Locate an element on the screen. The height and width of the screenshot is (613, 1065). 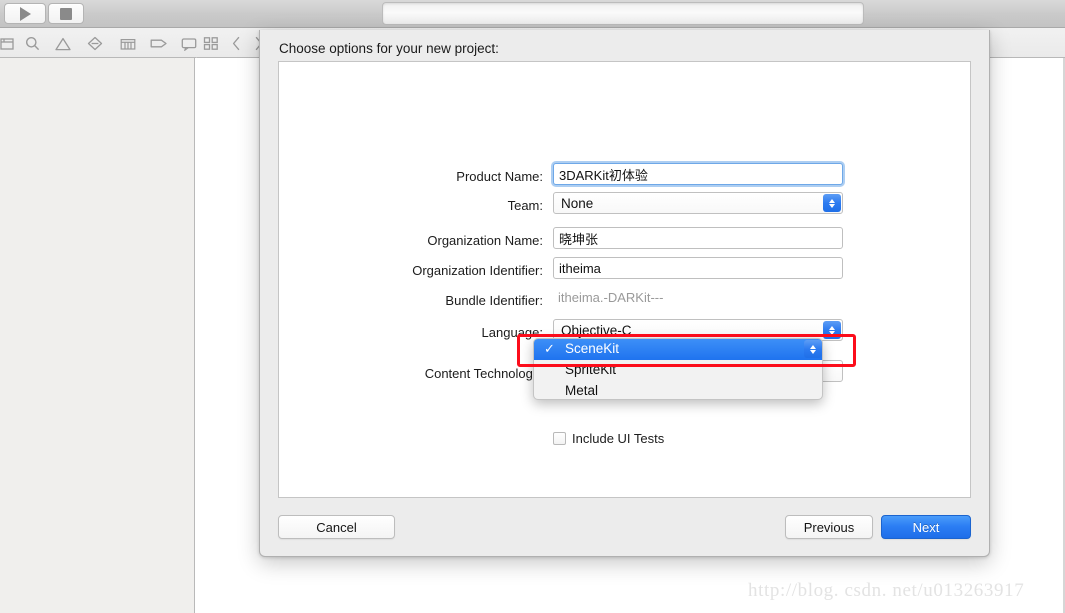
warning-triangle-icon is located at coordinates (63, 43).